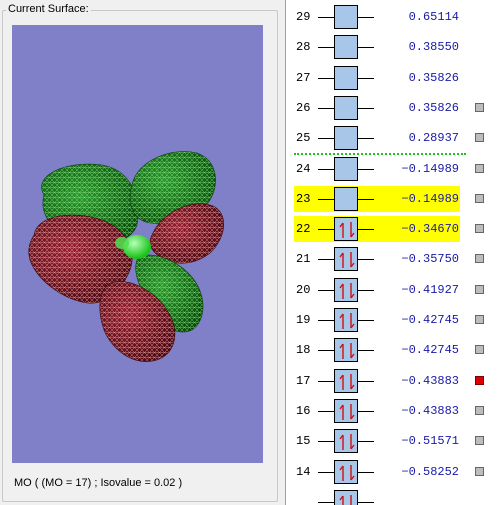 The width and height of the screenshot is (502, 505). Describe the element at coordinates (394, 259) in the screenshot. I see `mo-row: 21 −0.35750` at that location.